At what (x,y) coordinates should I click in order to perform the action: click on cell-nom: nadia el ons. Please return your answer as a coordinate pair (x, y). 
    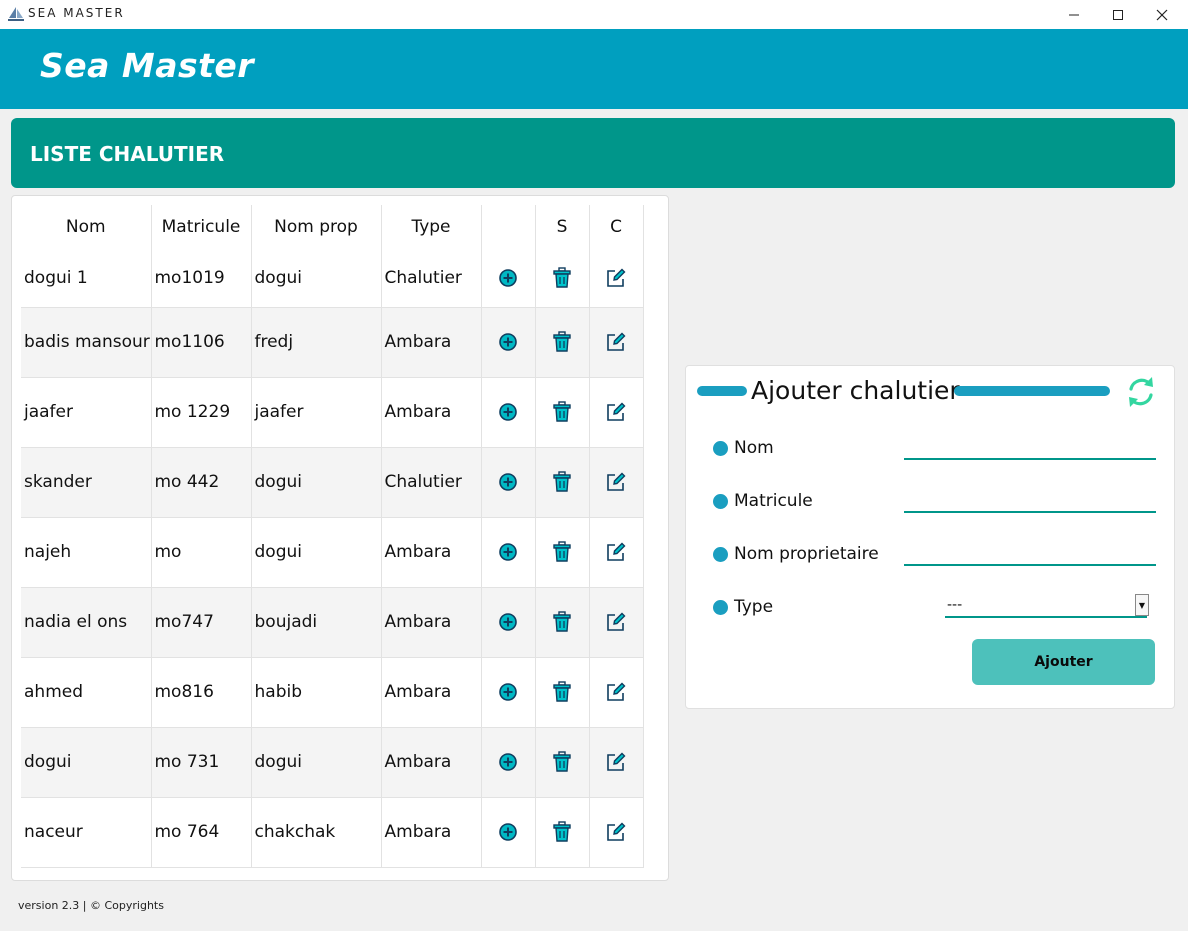
    Looking at the image, I should click on (86, 622).